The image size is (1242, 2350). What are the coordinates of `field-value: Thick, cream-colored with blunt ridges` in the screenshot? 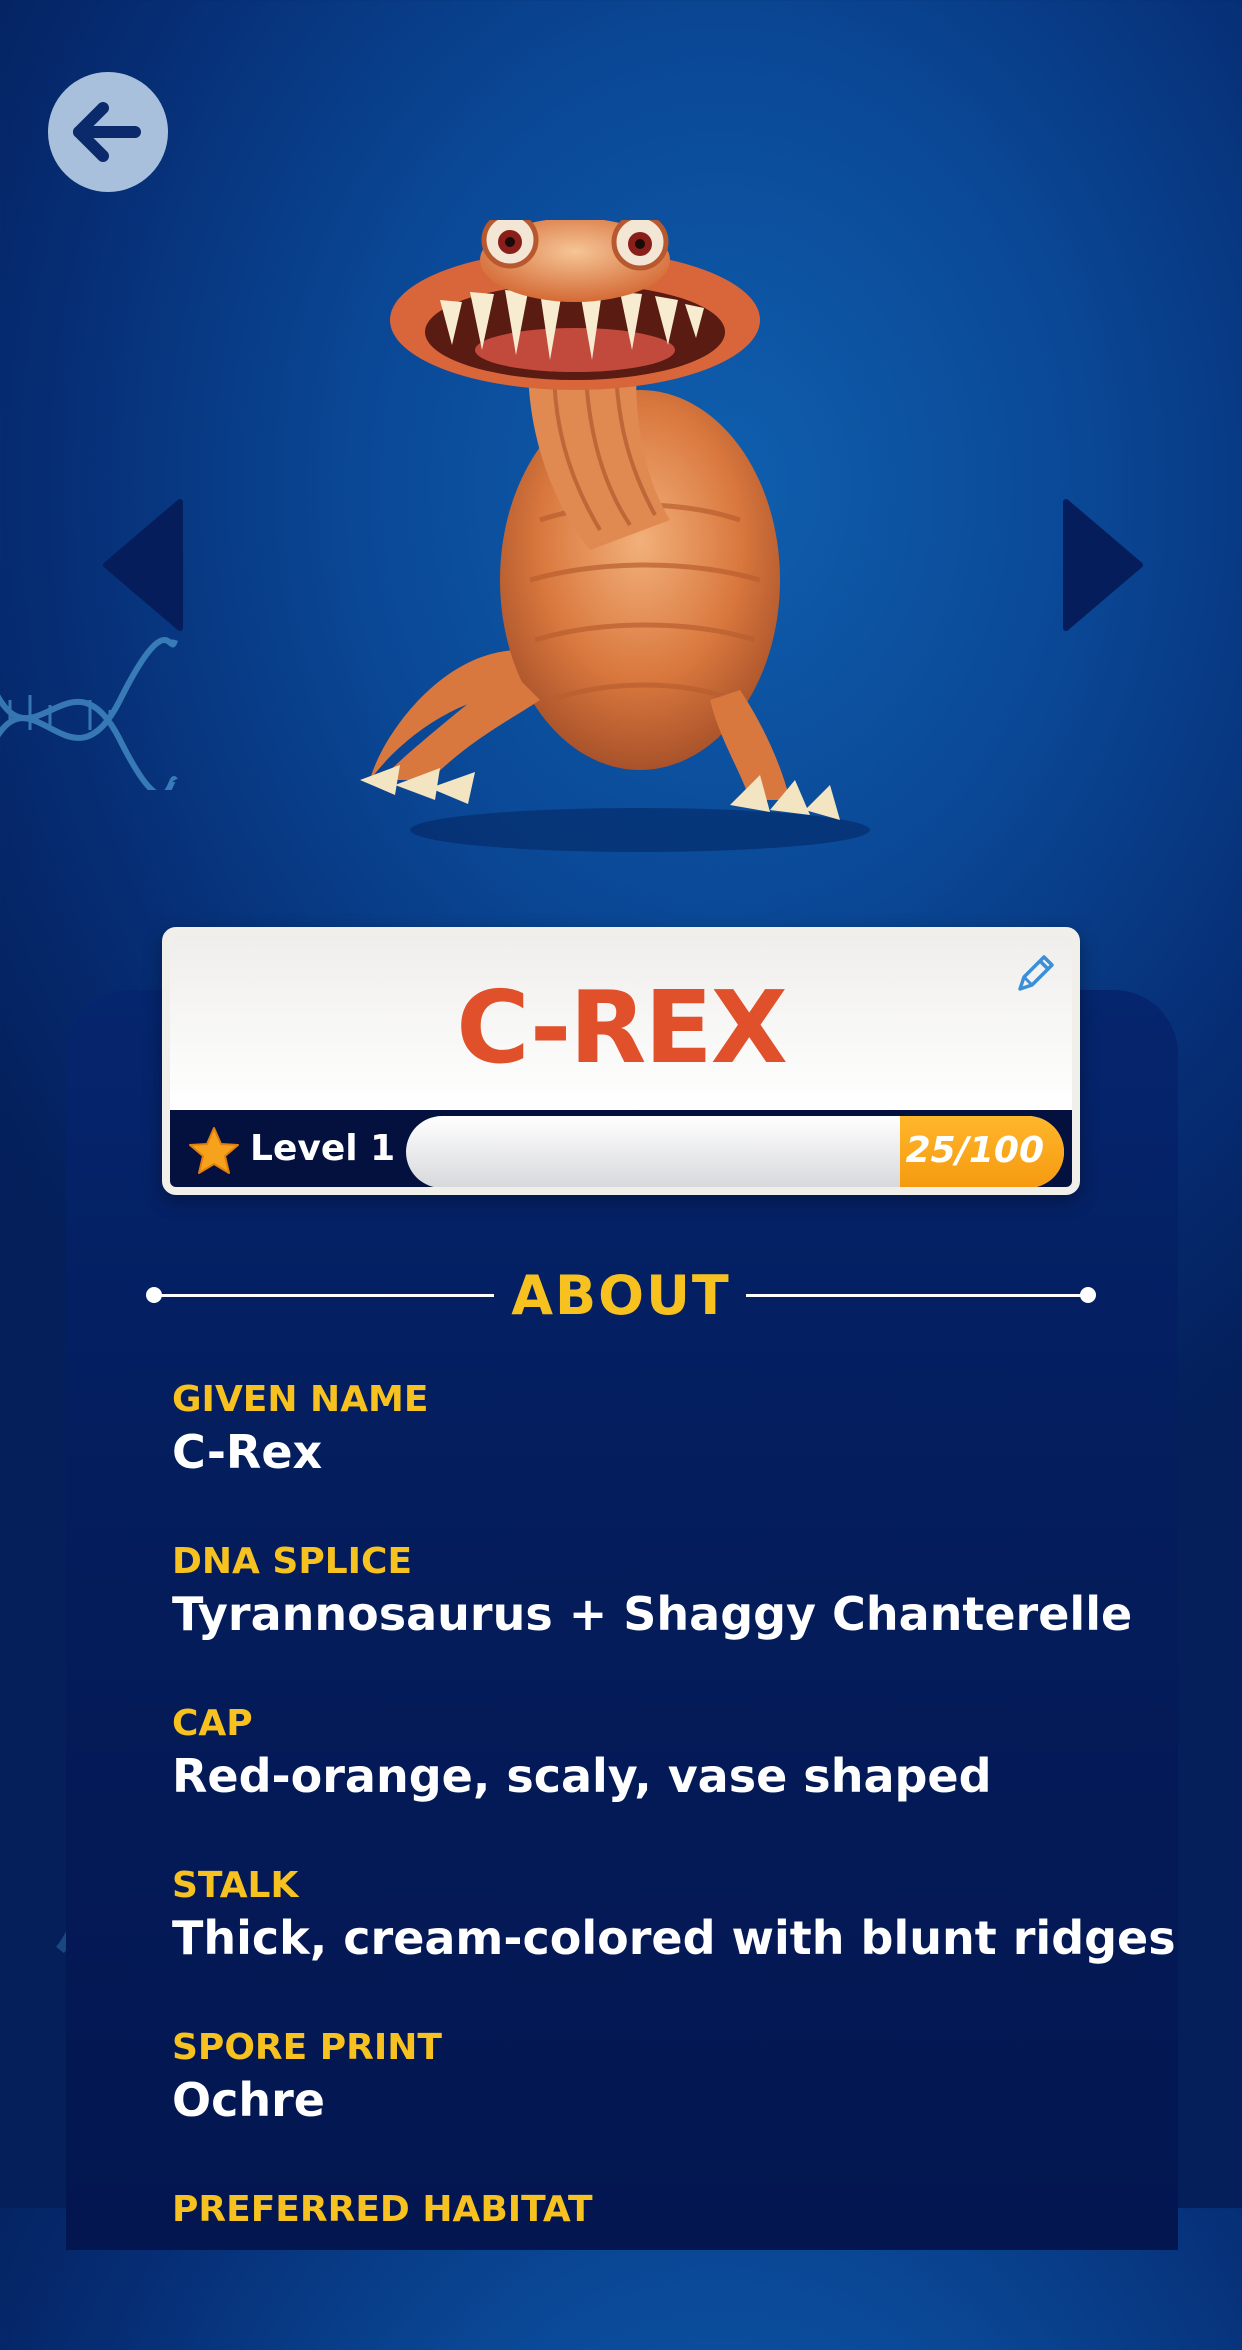 It's located at (674, 1938).